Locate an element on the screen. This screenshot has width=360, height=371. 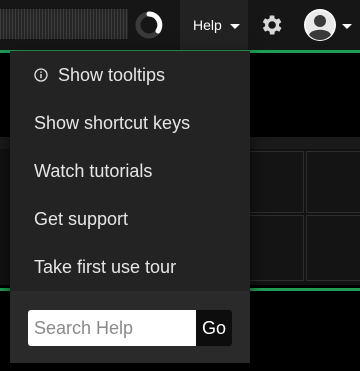
gear-icon is located at coordinates (271, 25).